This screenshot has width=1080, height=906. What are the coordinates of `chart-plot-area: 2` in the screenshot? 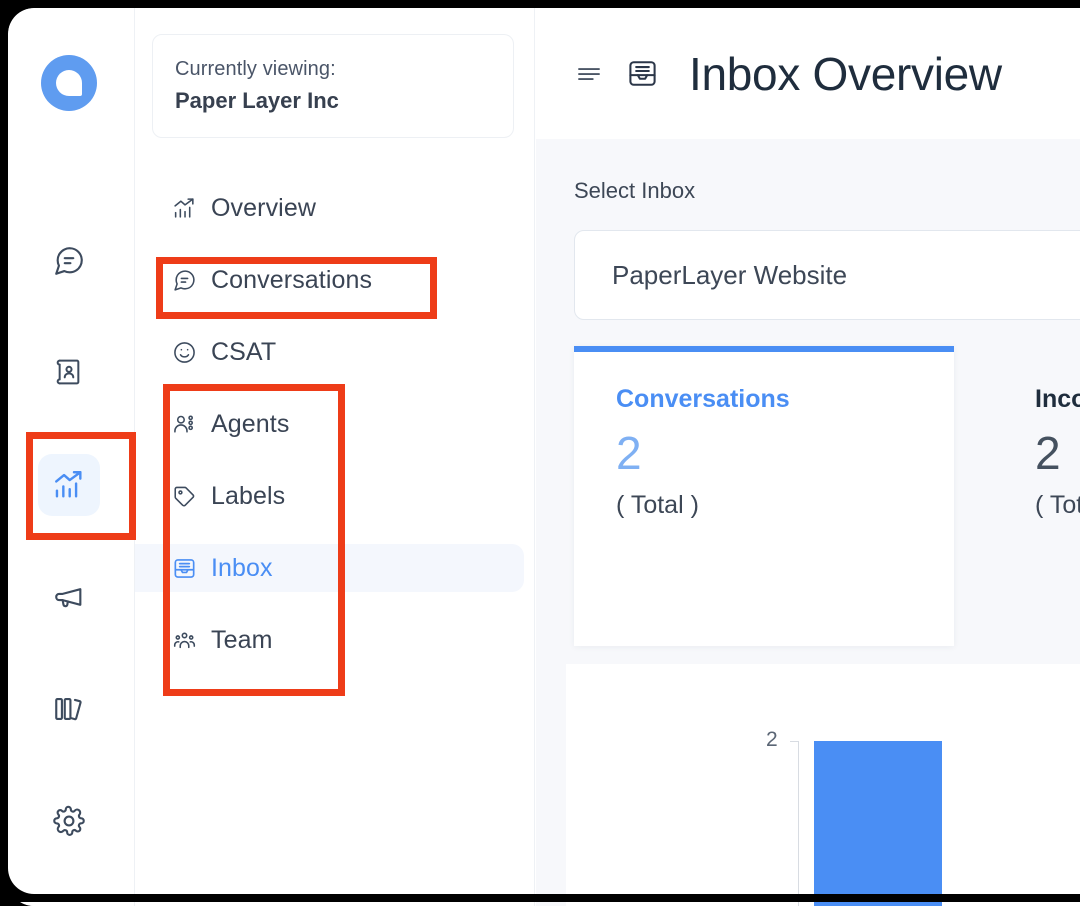 It's located at (923, 815).